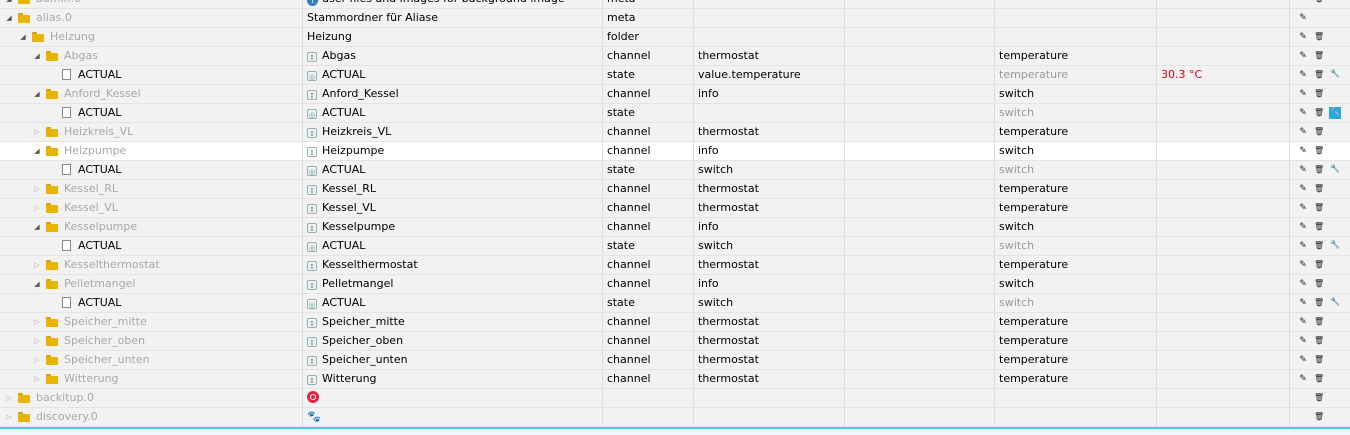 This screenshot has width=1350, height=435. Describe the element at coordinates (357, 131) in the screenshot. I see `object-name: Heizkreis_VL` at that location.